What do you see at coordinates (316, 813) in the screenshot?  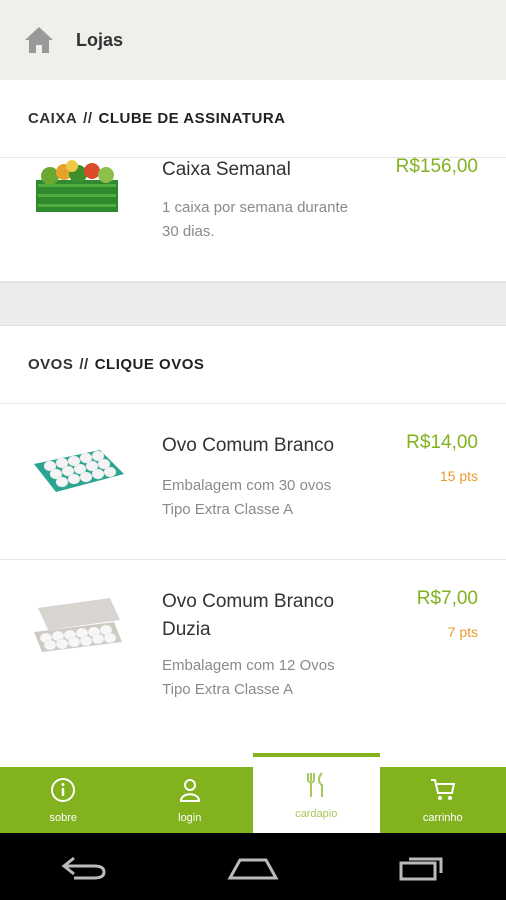 I see `nav-label: cardapio` at bounding box center [316, 813].